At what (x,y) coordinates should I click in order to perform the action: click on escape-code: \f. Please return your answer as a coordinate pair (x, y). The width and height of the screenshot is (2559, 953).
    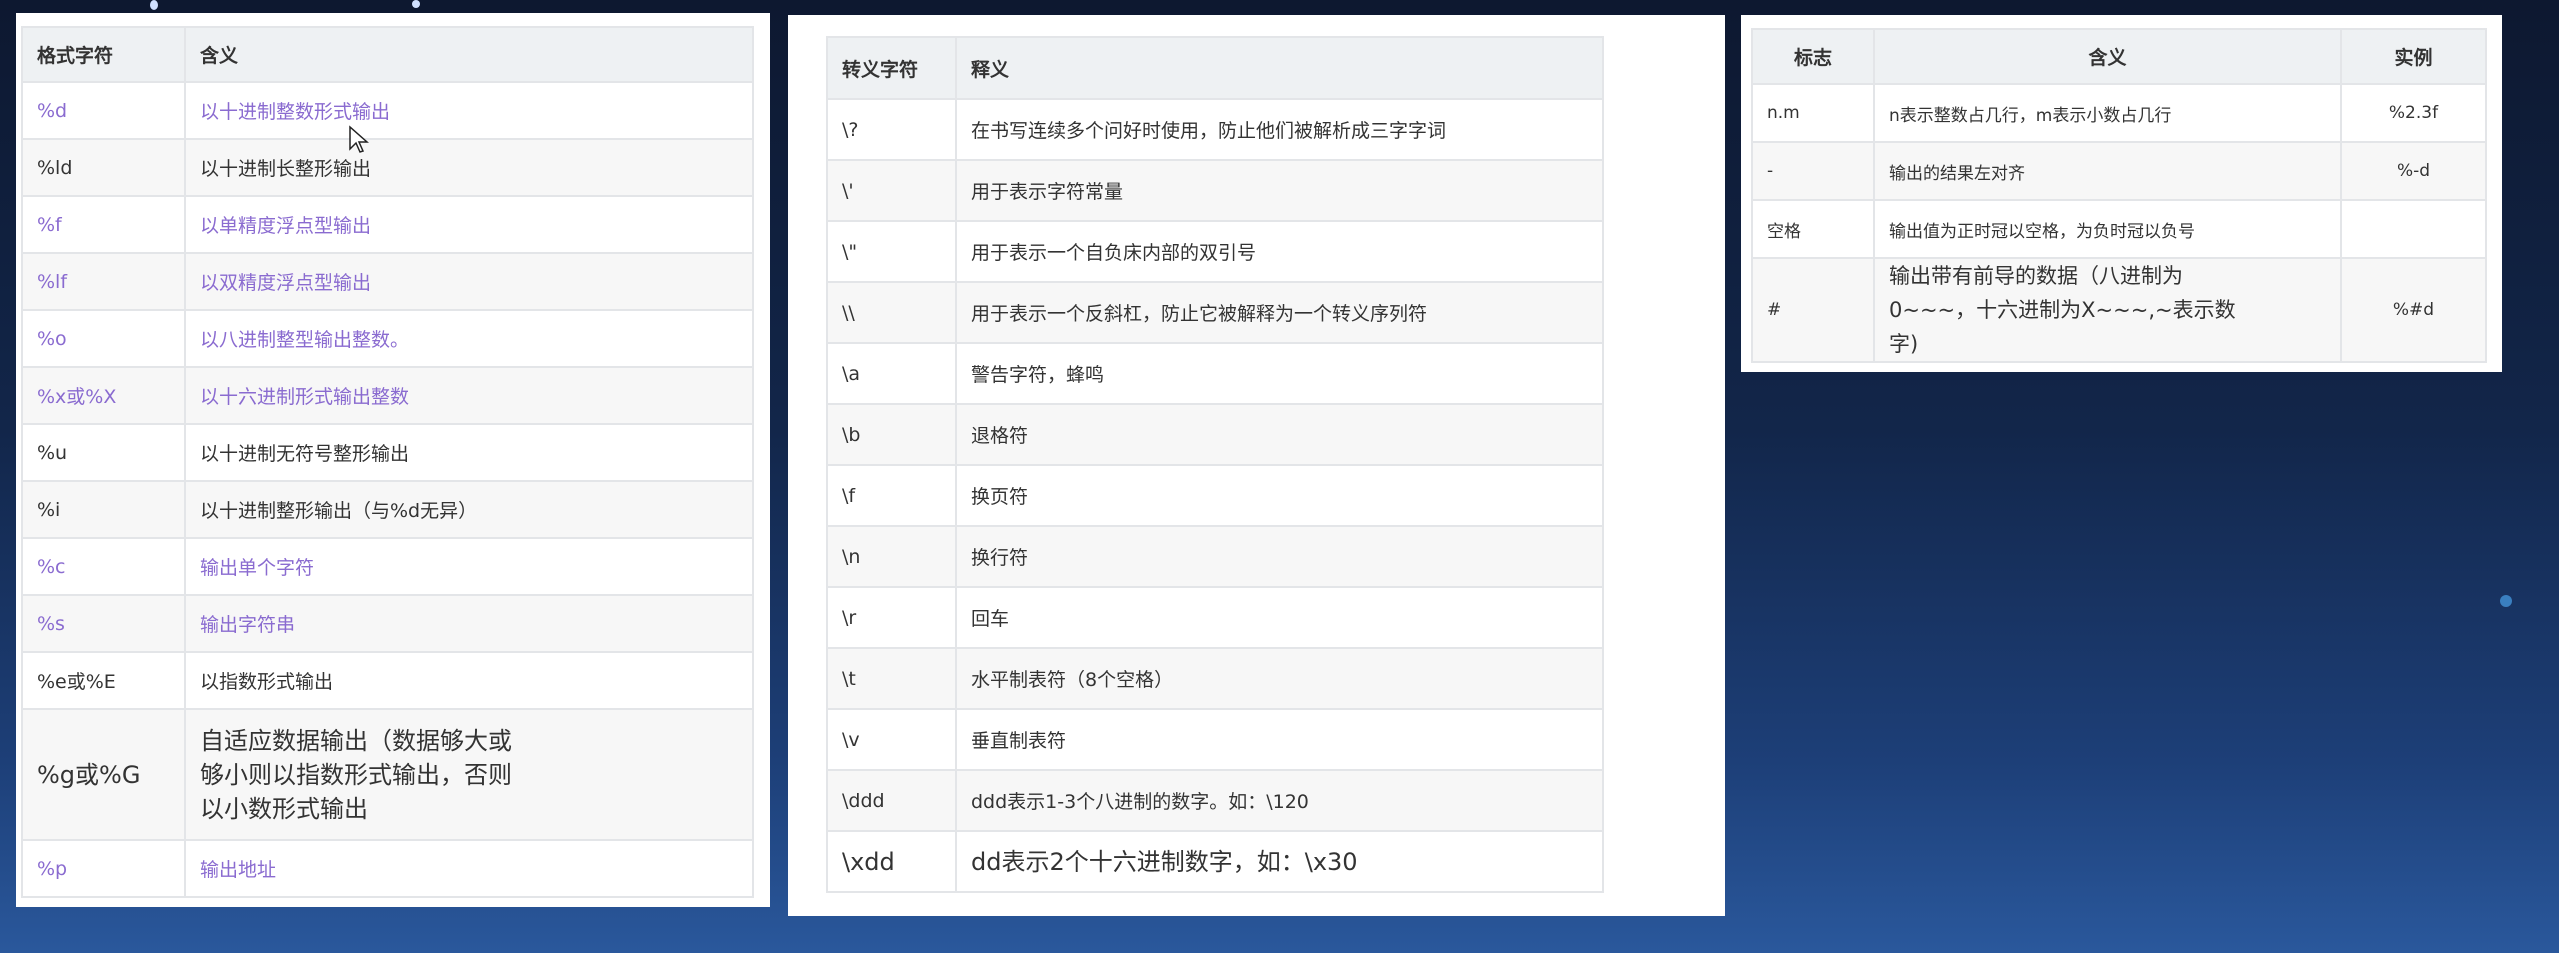
    Looking at the image, I should click on (891, 495).